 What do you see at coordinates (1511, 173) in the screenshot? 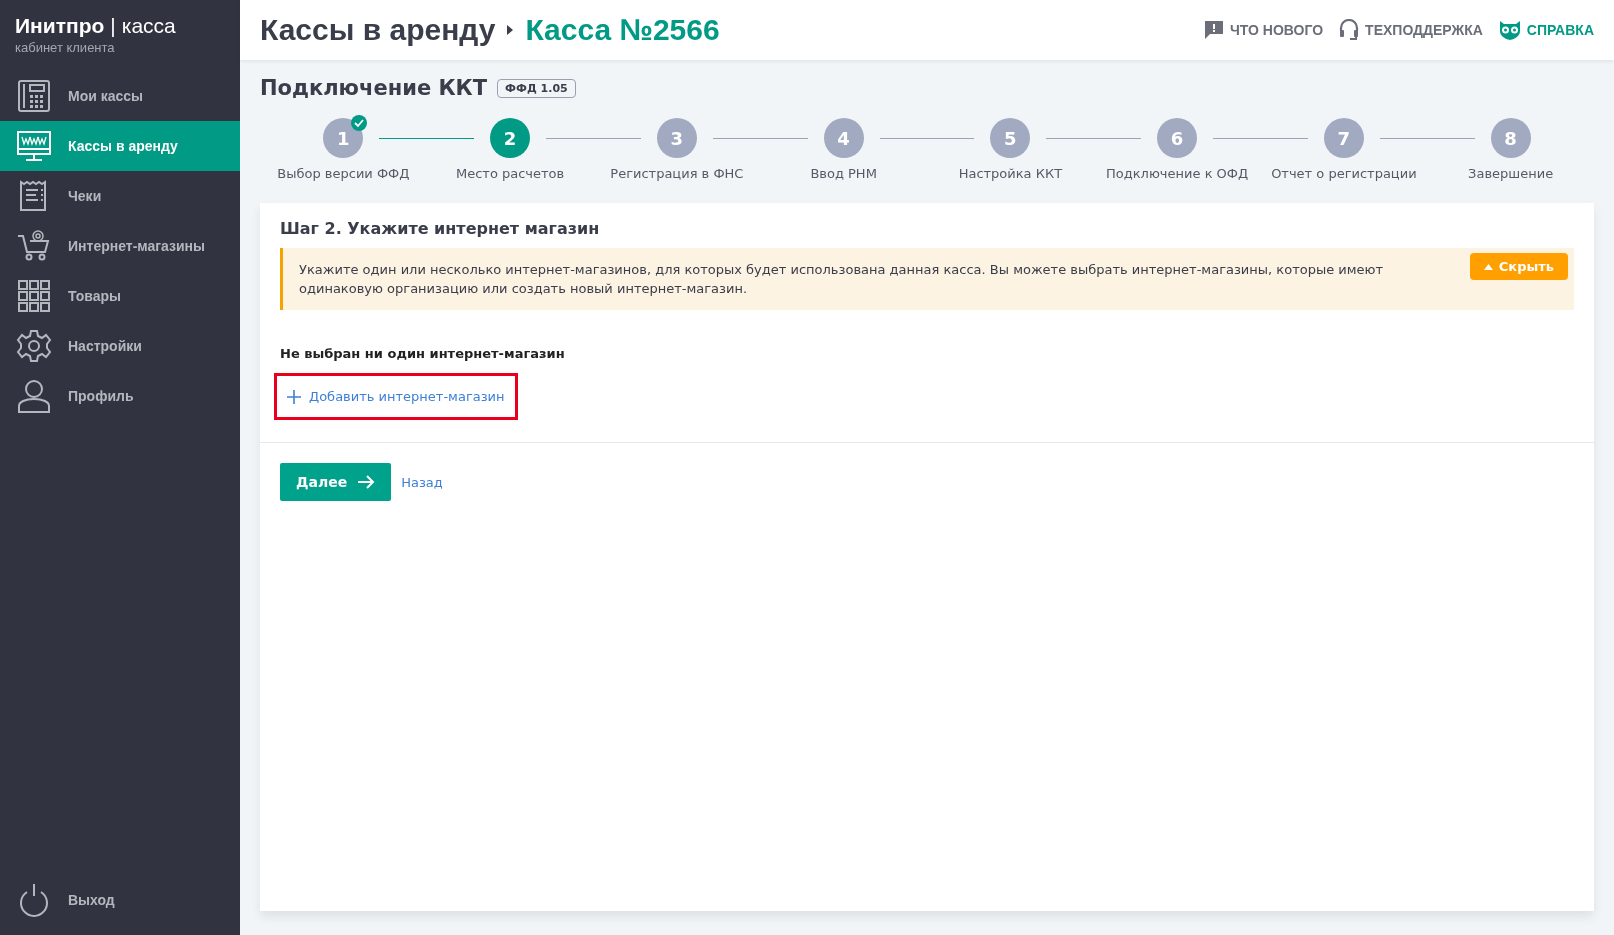
I see `step-label: Завершение` at bounding box center [1511, 173].